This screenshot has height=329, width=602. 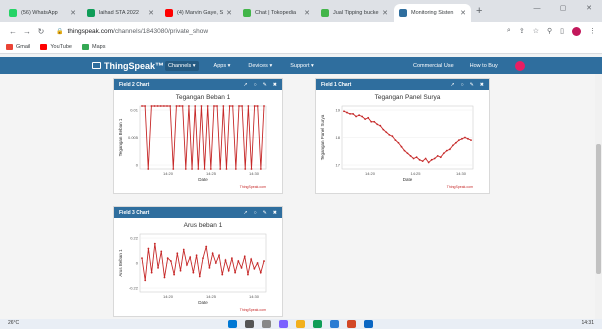 I want to click on nav-item: Devices ▾, so click(x=260, y=66).